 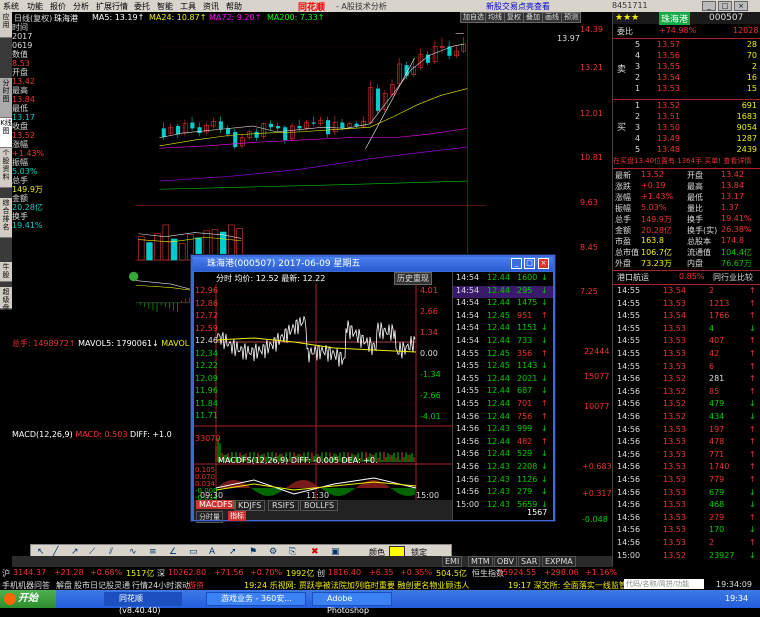 What do you see at coordinates (6, 218) in the screenshot?
I see `left-tab-ranking: 综合排名` at bounding box center [6, 218].